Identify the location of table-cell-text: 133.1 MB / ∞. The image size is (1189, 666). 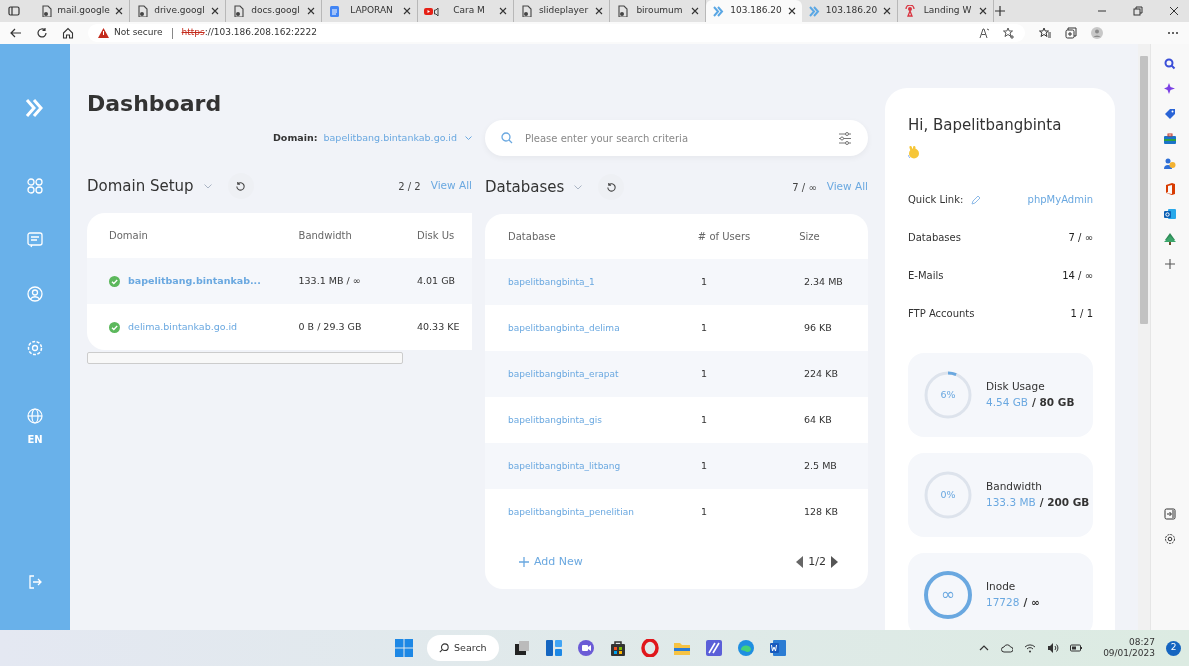
(330, 281).